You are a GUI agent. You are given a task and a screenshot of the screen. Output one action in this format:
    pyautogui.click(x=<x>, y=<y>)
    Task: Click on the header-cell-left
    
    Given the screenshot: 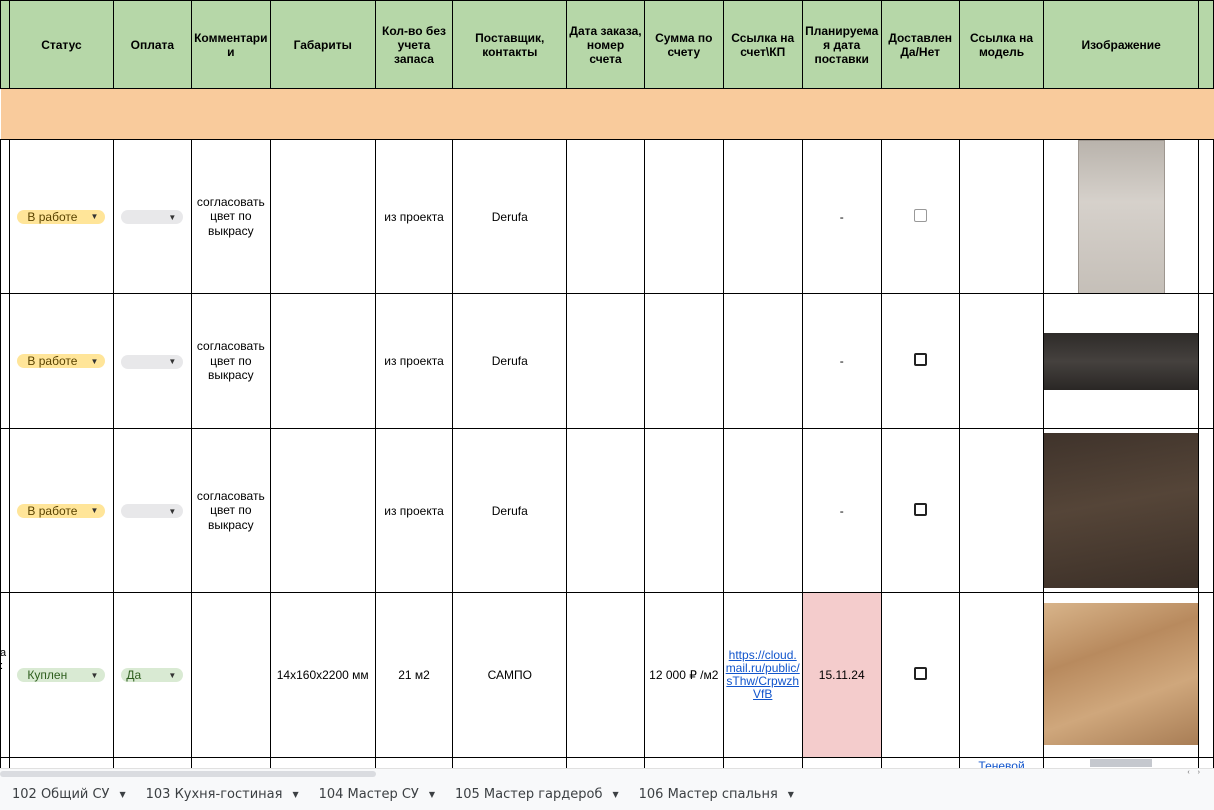 What is the action you would take?
    pyautogui.click(x=5, y=44)
    